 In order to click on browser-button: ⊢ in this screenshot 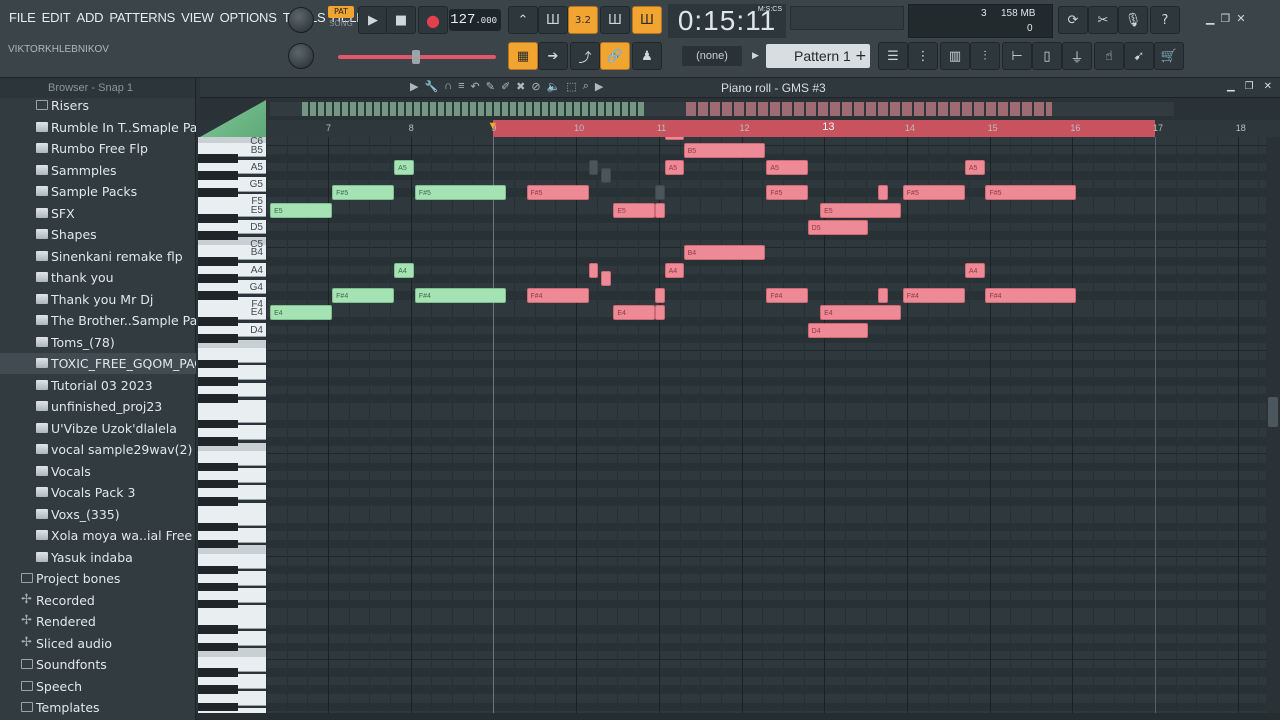, I will do `click(1017, 56)`.